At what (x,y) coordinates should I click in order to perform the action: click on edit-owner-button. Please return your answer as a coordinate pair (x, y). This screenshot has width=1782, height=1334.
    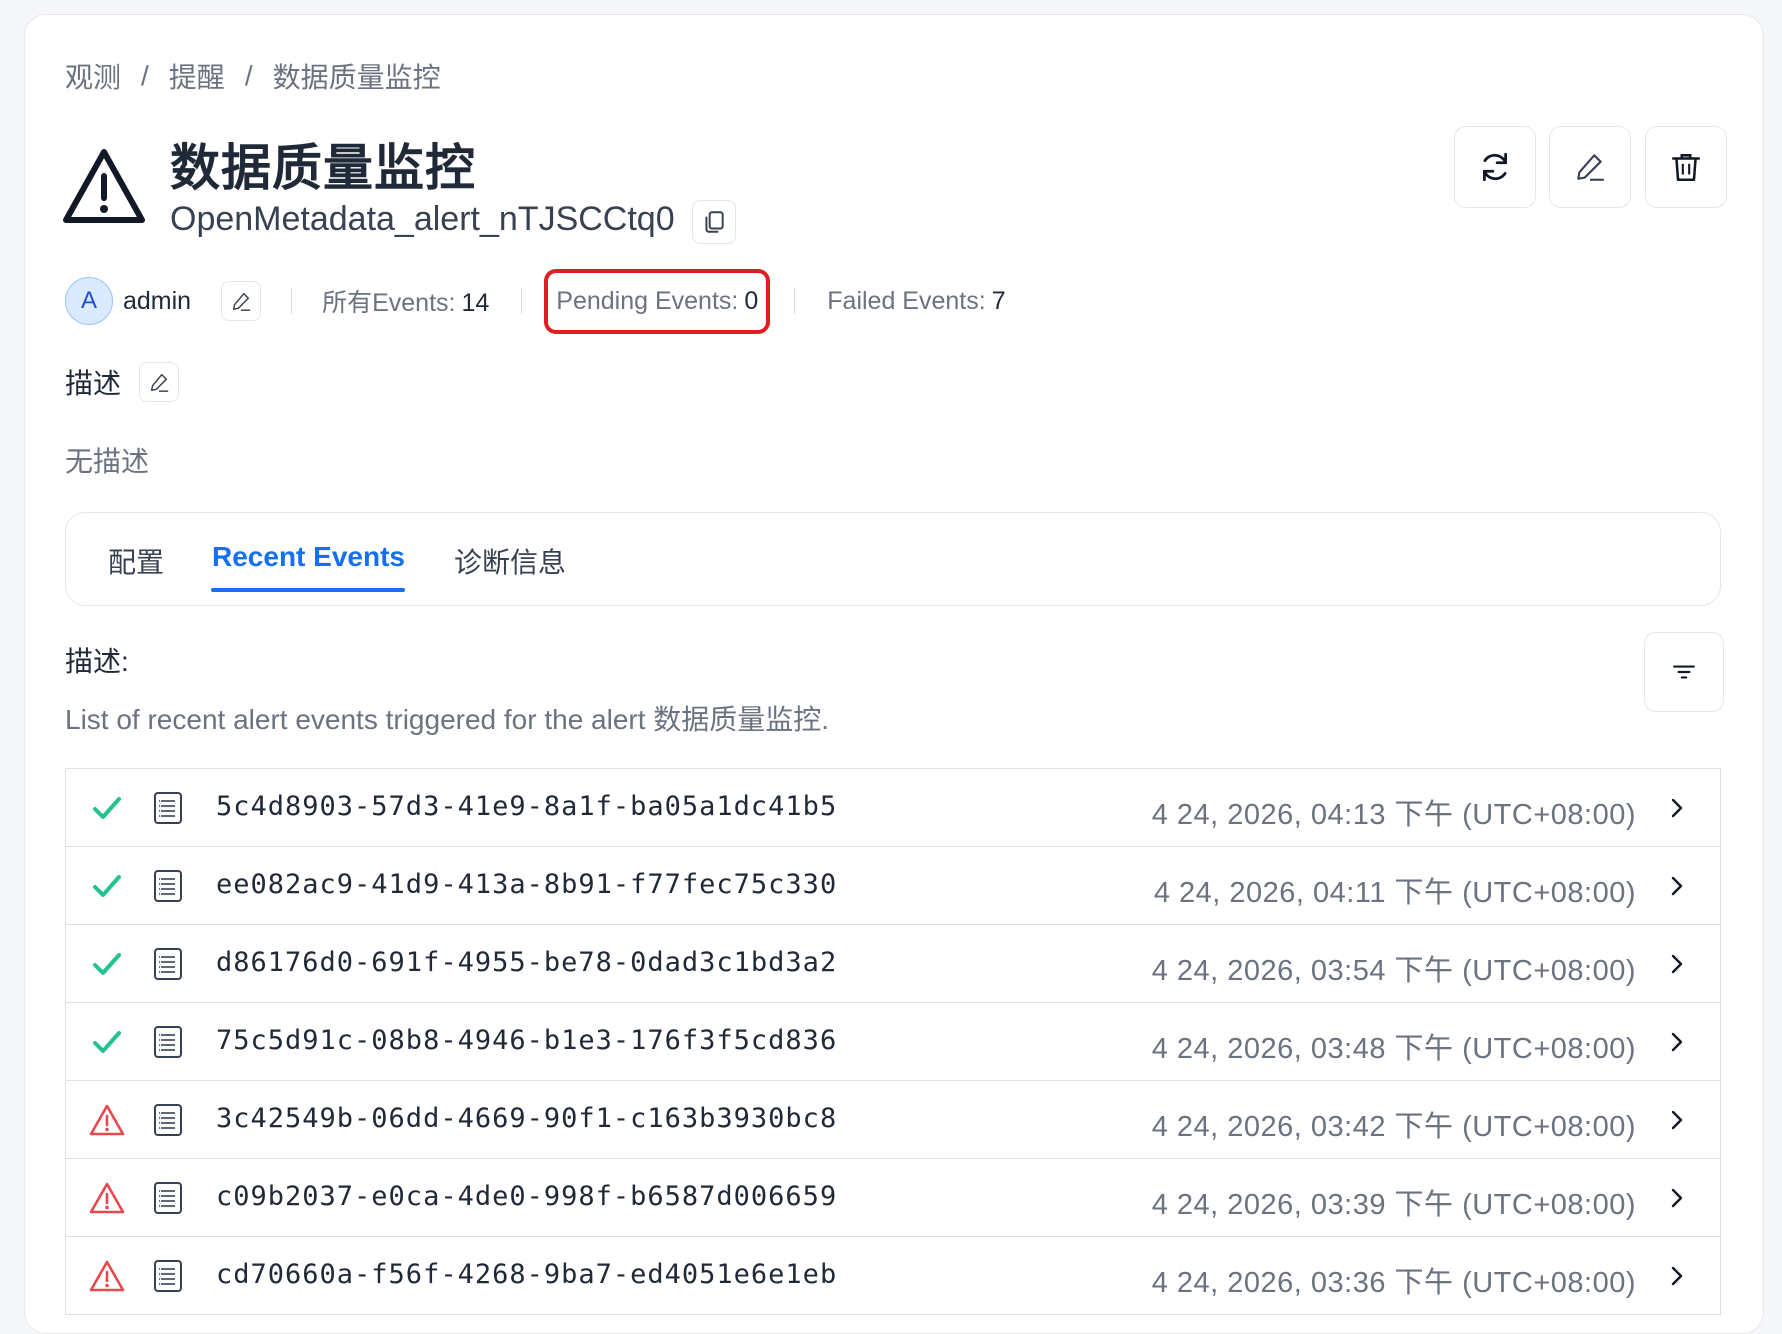
    Looking at the image, I should click on (241, 301).